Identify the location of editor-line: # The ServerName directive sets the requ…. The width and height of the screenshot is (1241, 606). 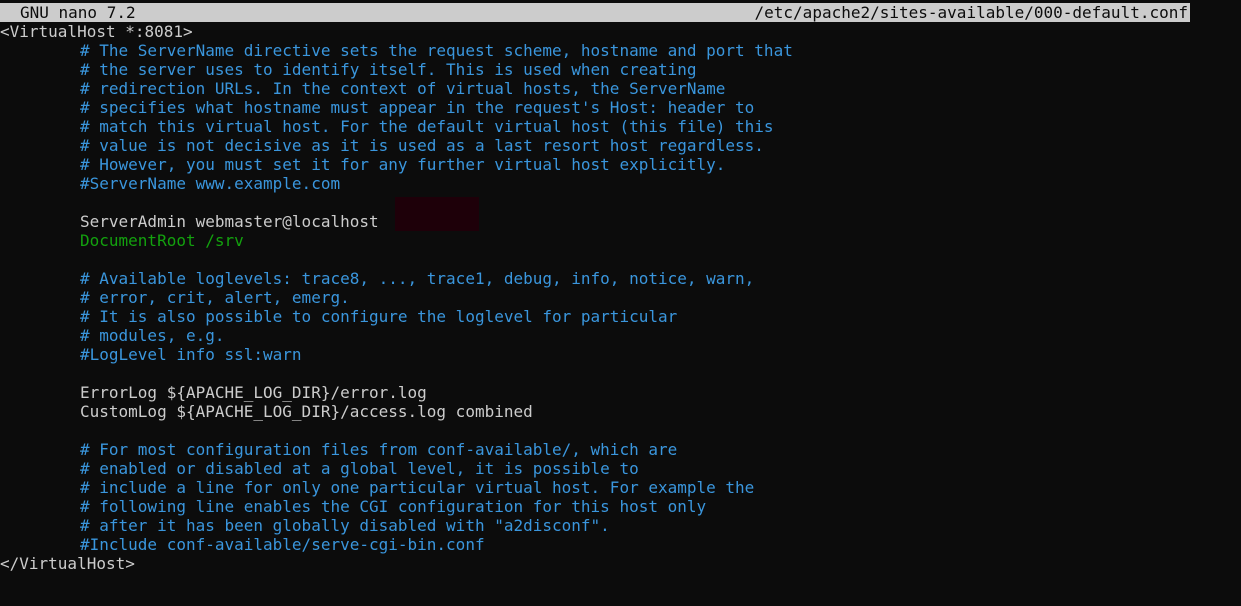
(620, 50).